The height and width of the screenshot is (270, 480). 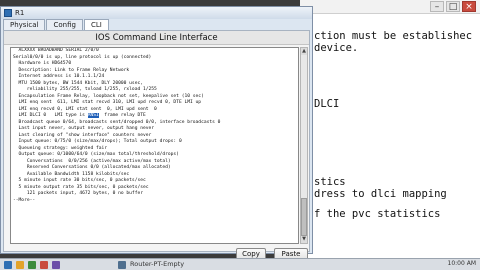 What do you see at coordinates (156, 13) in the screenshot?
I see `window-title-bar: R1` at bounding box center [156, 13].